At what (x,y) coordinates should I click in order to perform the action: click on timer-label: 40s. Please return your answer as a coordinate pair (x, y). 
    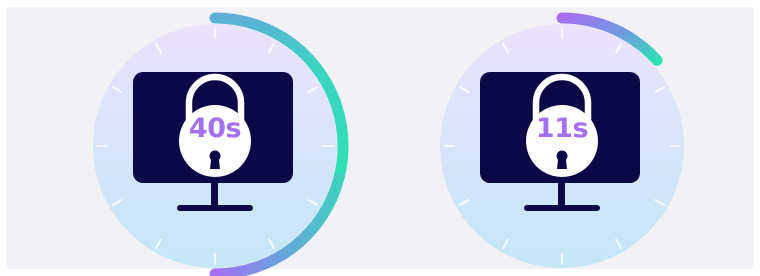
    Looking at the image, I should click on (215, 128).